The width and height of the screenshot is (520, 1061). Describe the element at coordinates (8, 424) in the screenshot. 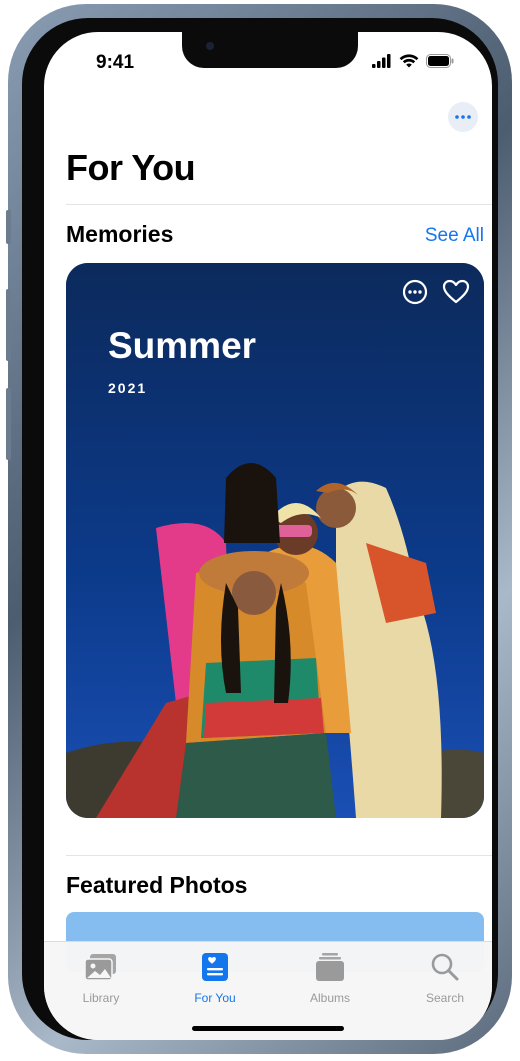

I see `volume-down-button` at that location.